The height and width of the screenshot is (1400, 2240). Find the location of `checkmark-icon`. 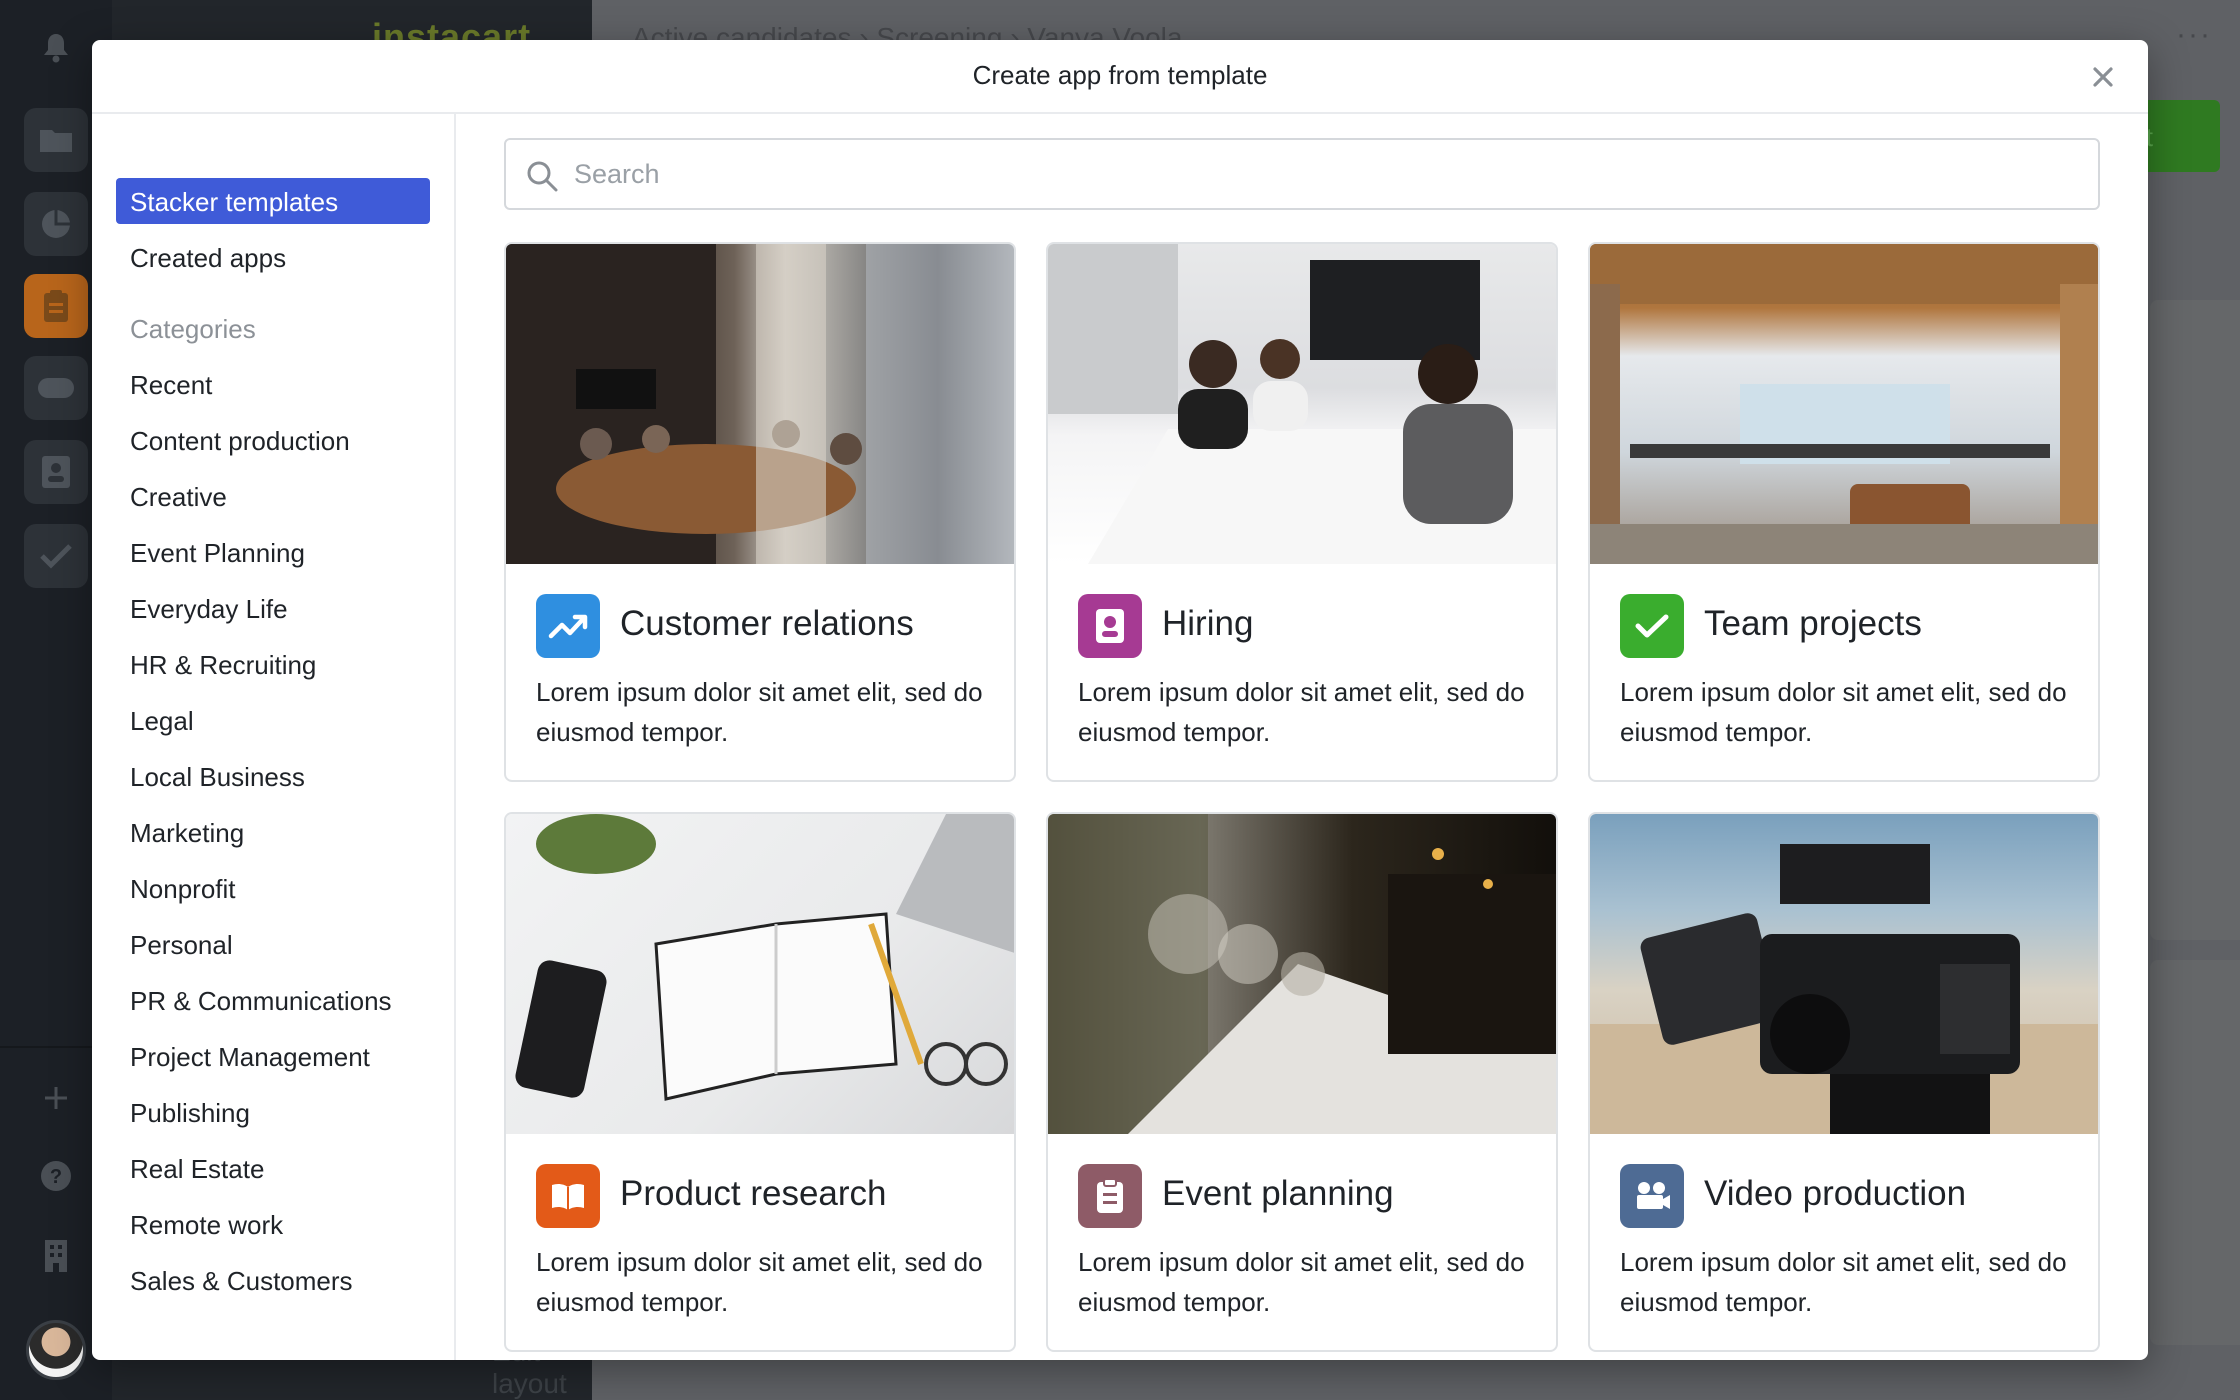

checkmark-icon is located at coordinates (1652, 626).